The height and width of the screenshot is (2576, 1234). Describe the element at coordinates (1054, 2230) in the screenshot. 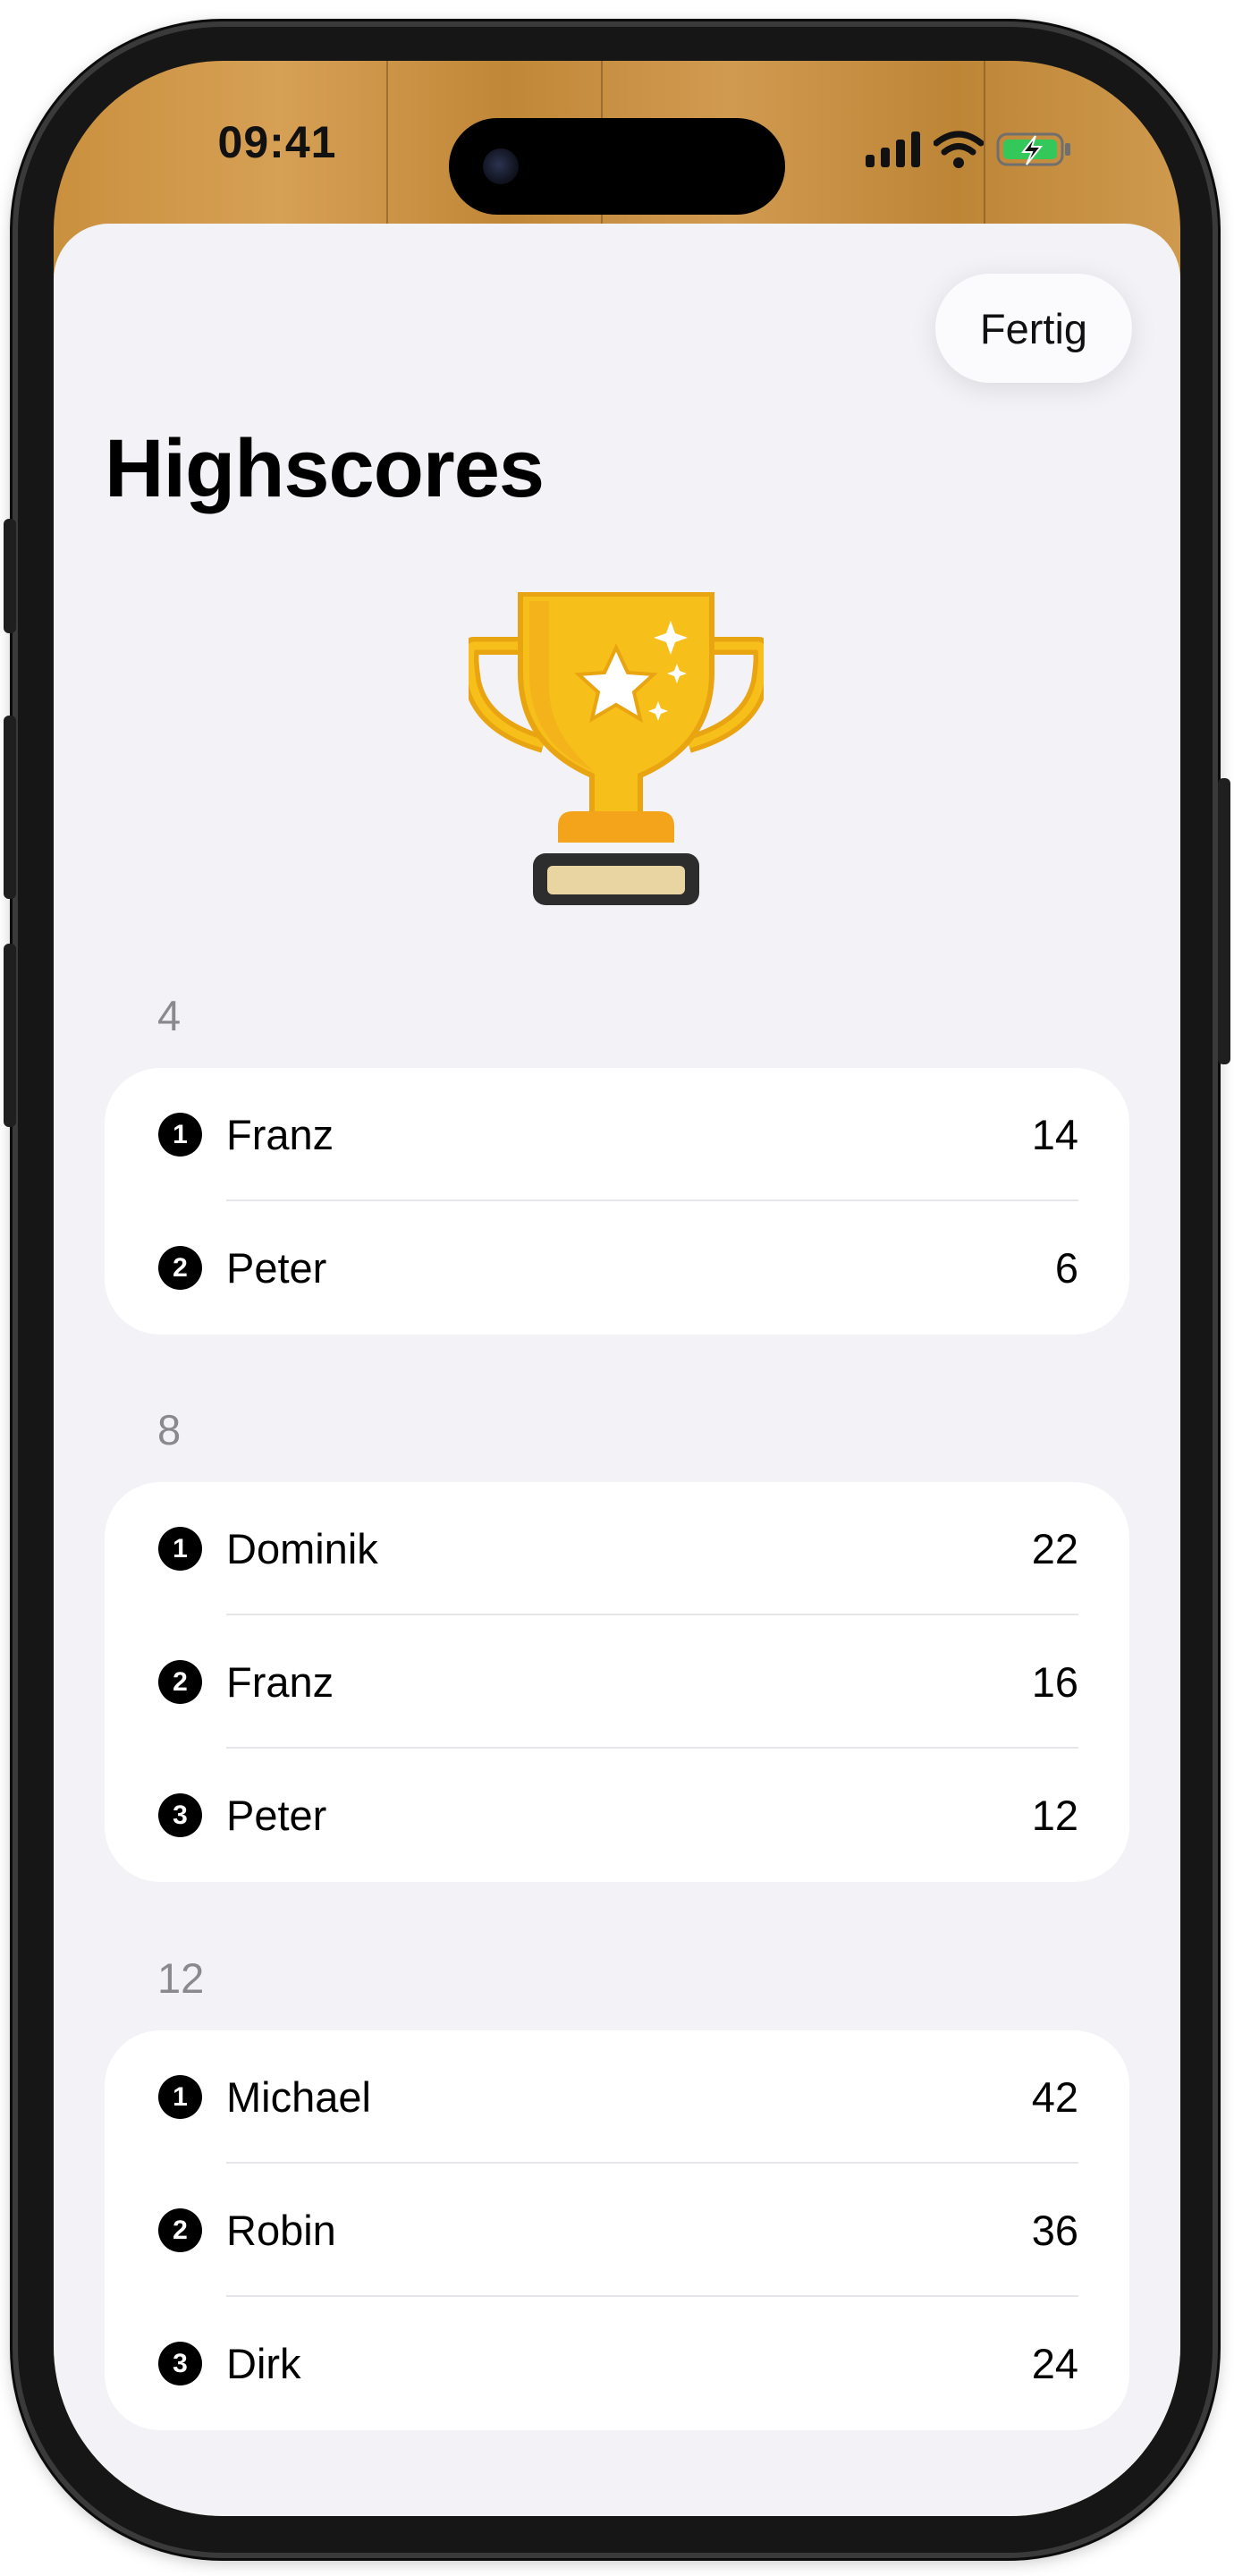

I see `player-score: 36` at that location.